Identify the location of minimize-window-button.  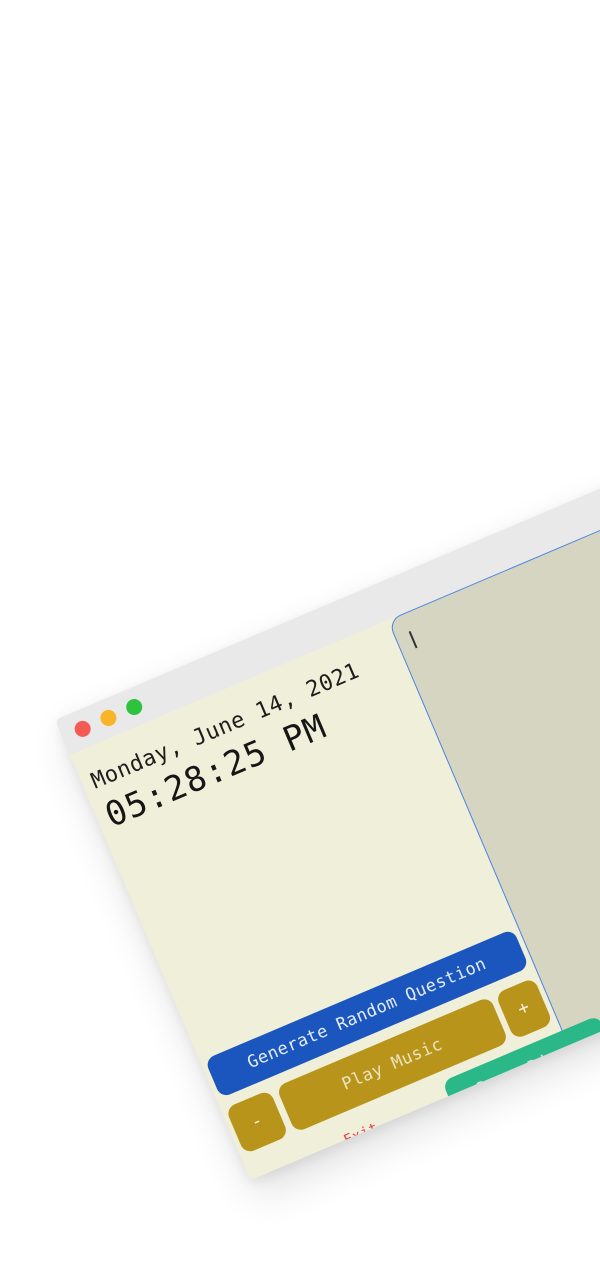
(108, 718).